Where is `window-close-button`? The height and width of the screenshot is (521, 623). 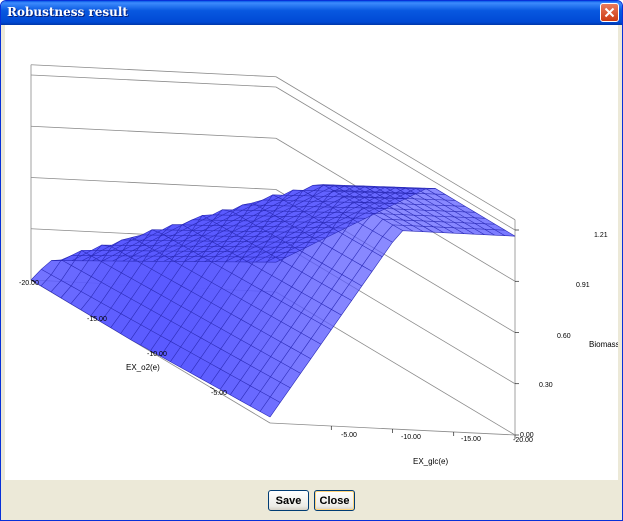 window-close-button is located at coordinates (609, 12).